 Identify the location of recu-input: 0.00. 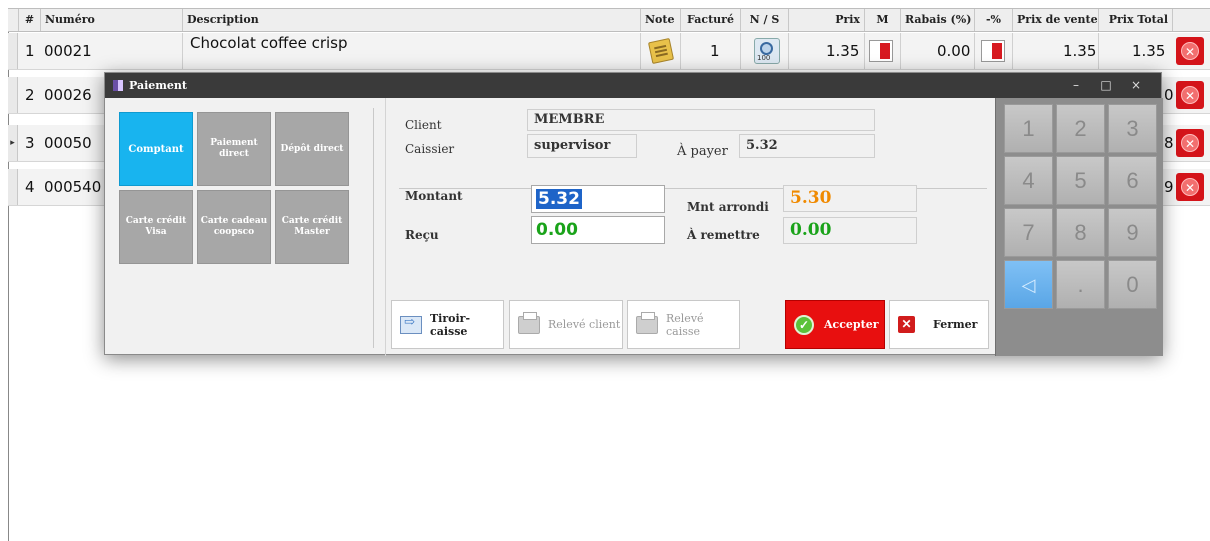
(598, 230).